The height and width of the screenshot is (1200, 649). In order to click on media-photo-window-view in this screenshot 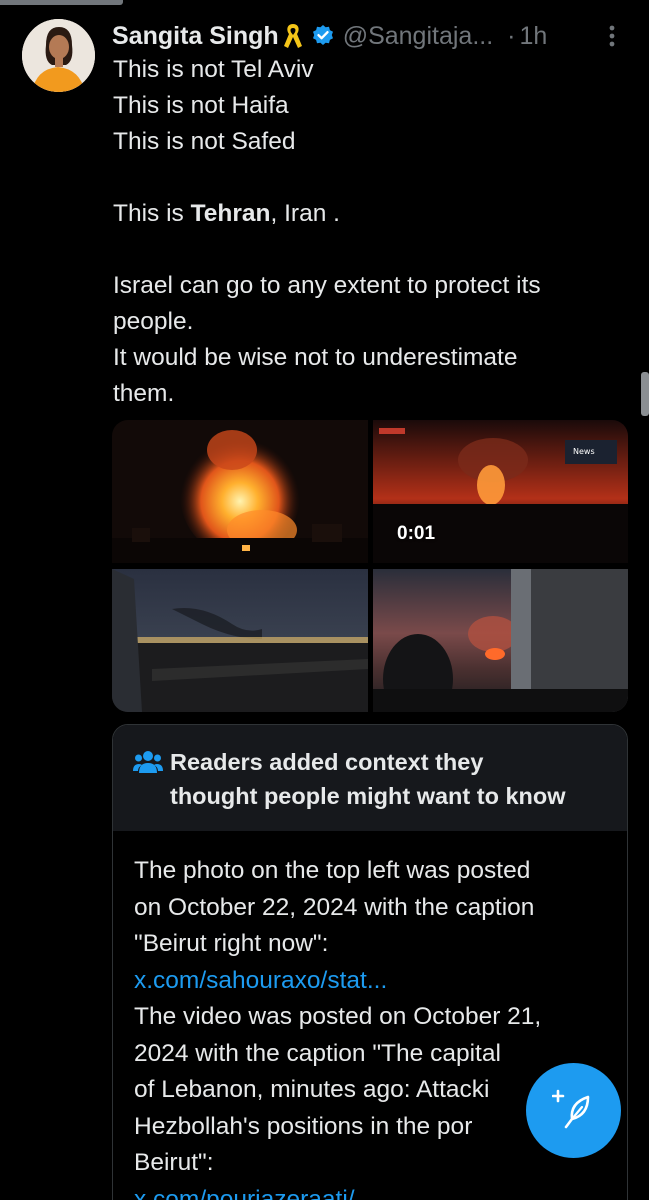, I will do `click(500, 640)`.